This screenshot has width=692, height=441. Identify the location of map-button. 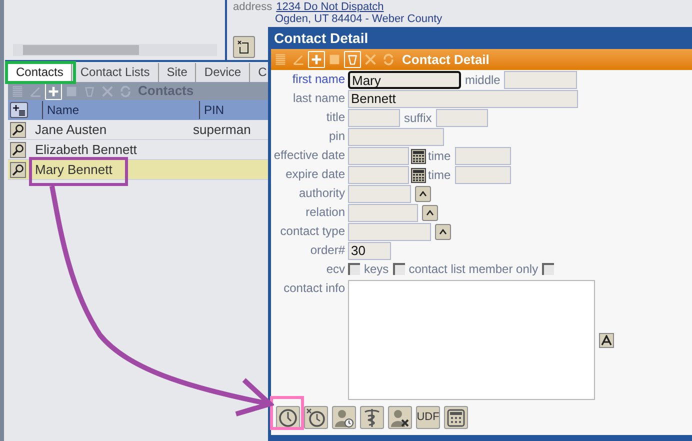
(244, 47).